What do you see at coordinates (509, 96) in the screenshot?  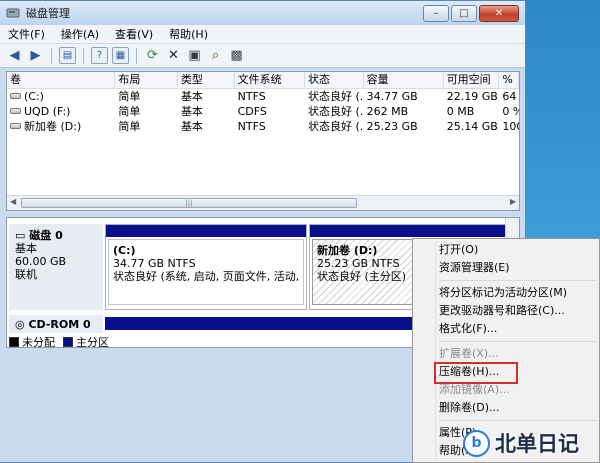 I see `cell-percent: 64` at bounding box center [509, 96].